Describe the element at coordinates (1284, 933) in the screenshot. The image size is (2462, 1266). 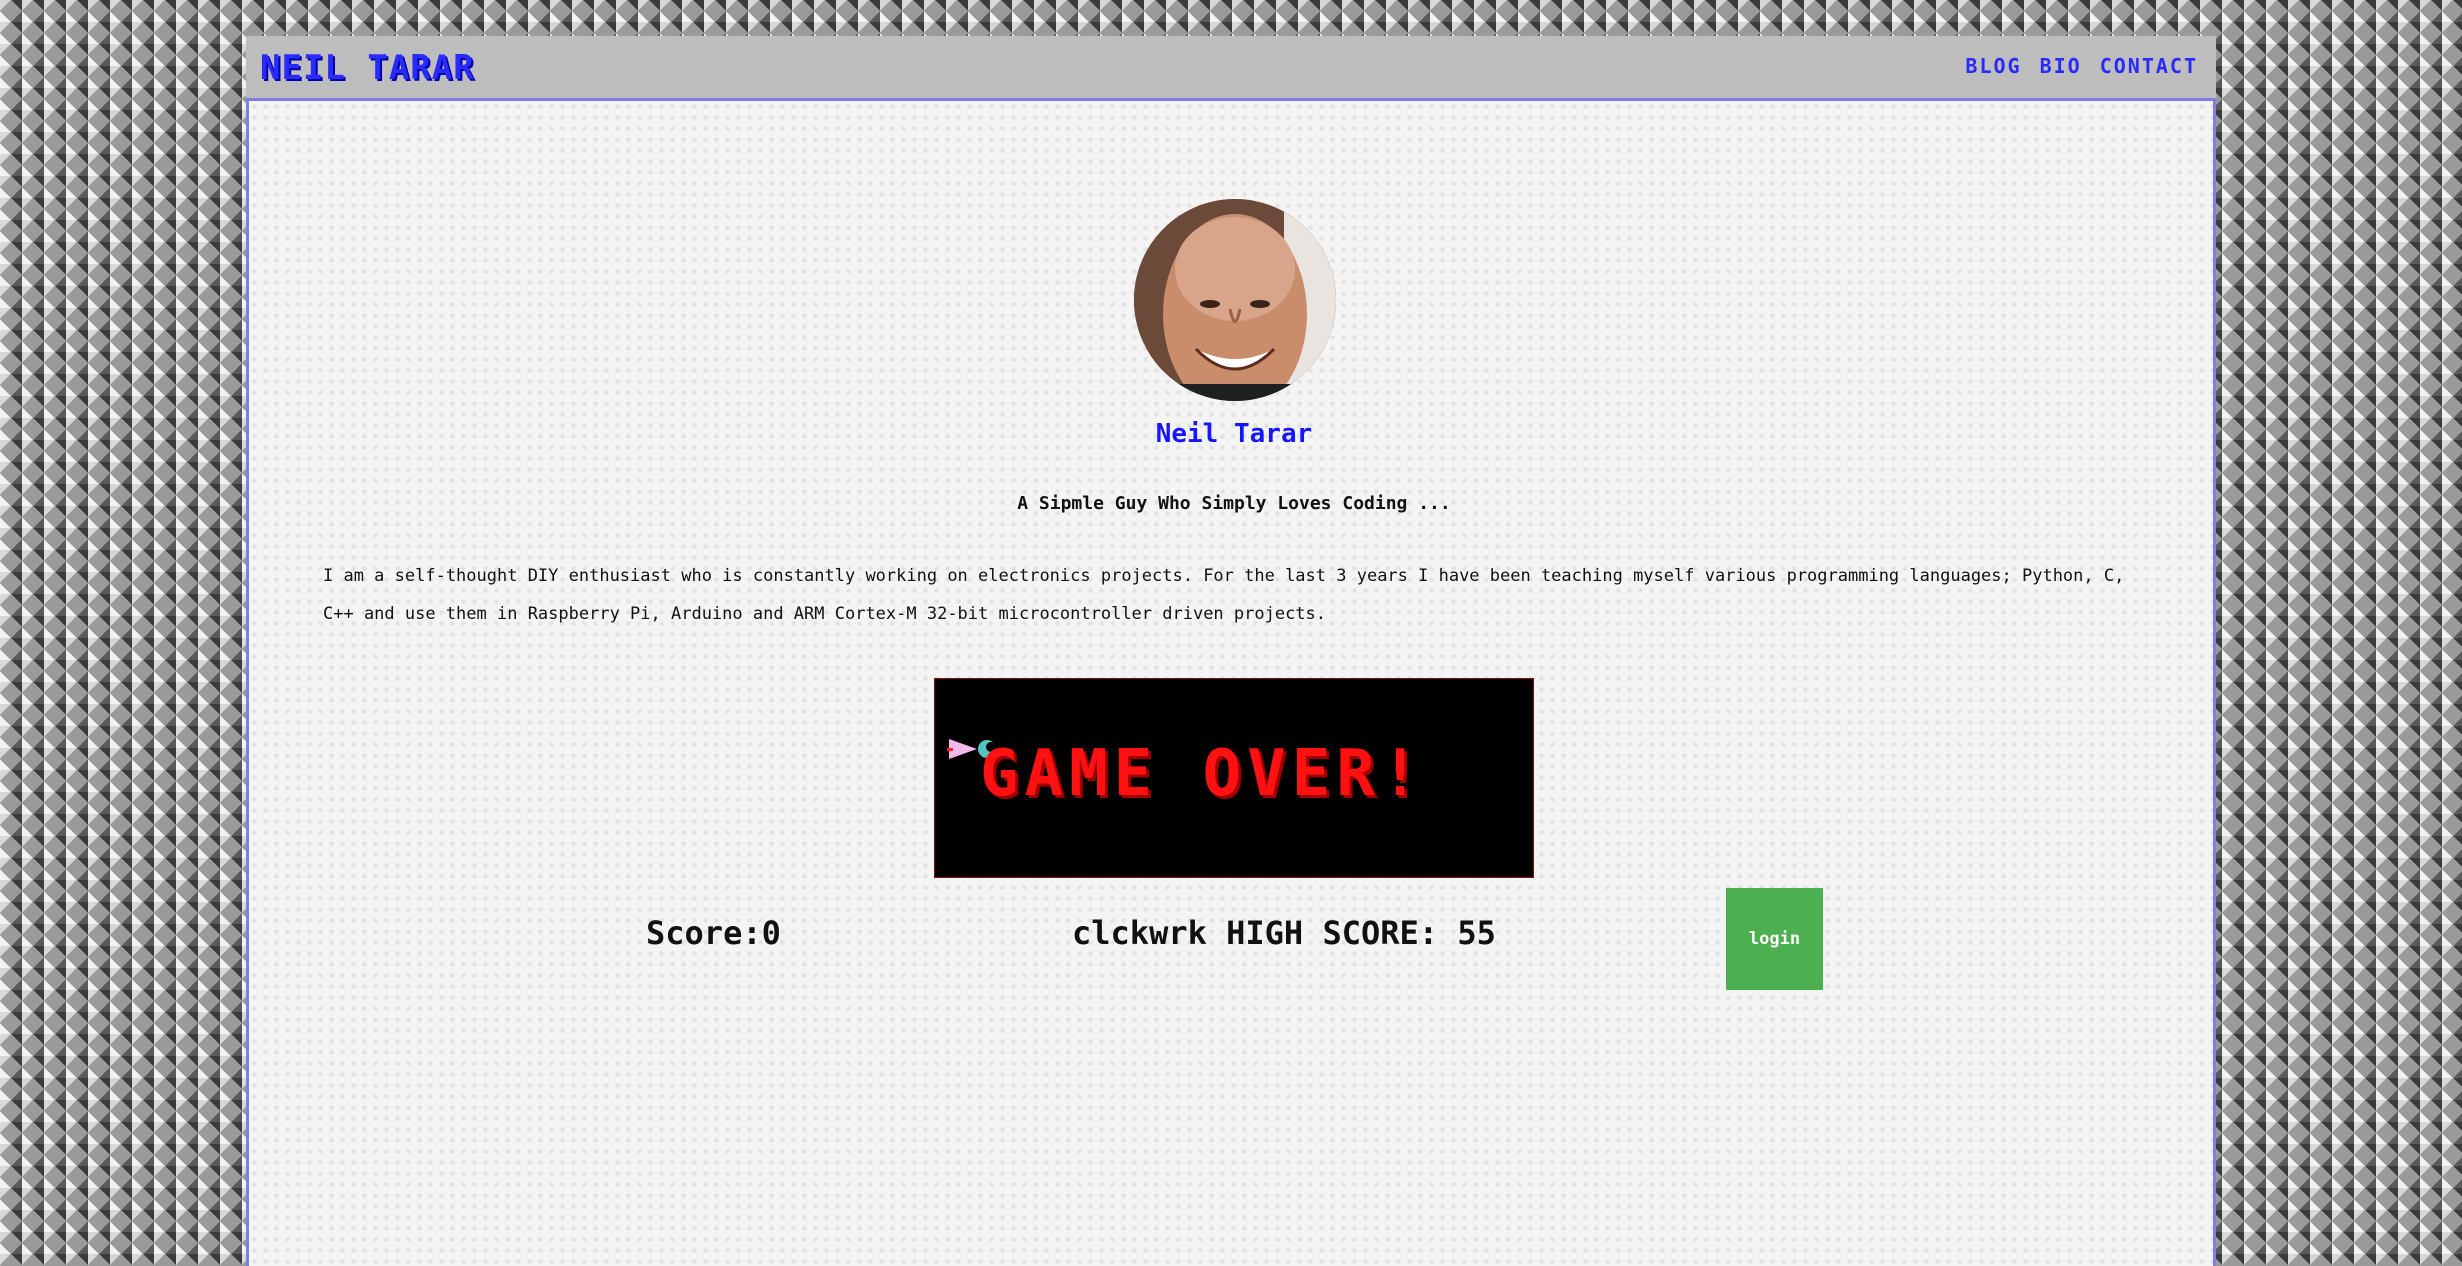
I see `high-score: clckwrk HIGH SCORE: 55` at that location.